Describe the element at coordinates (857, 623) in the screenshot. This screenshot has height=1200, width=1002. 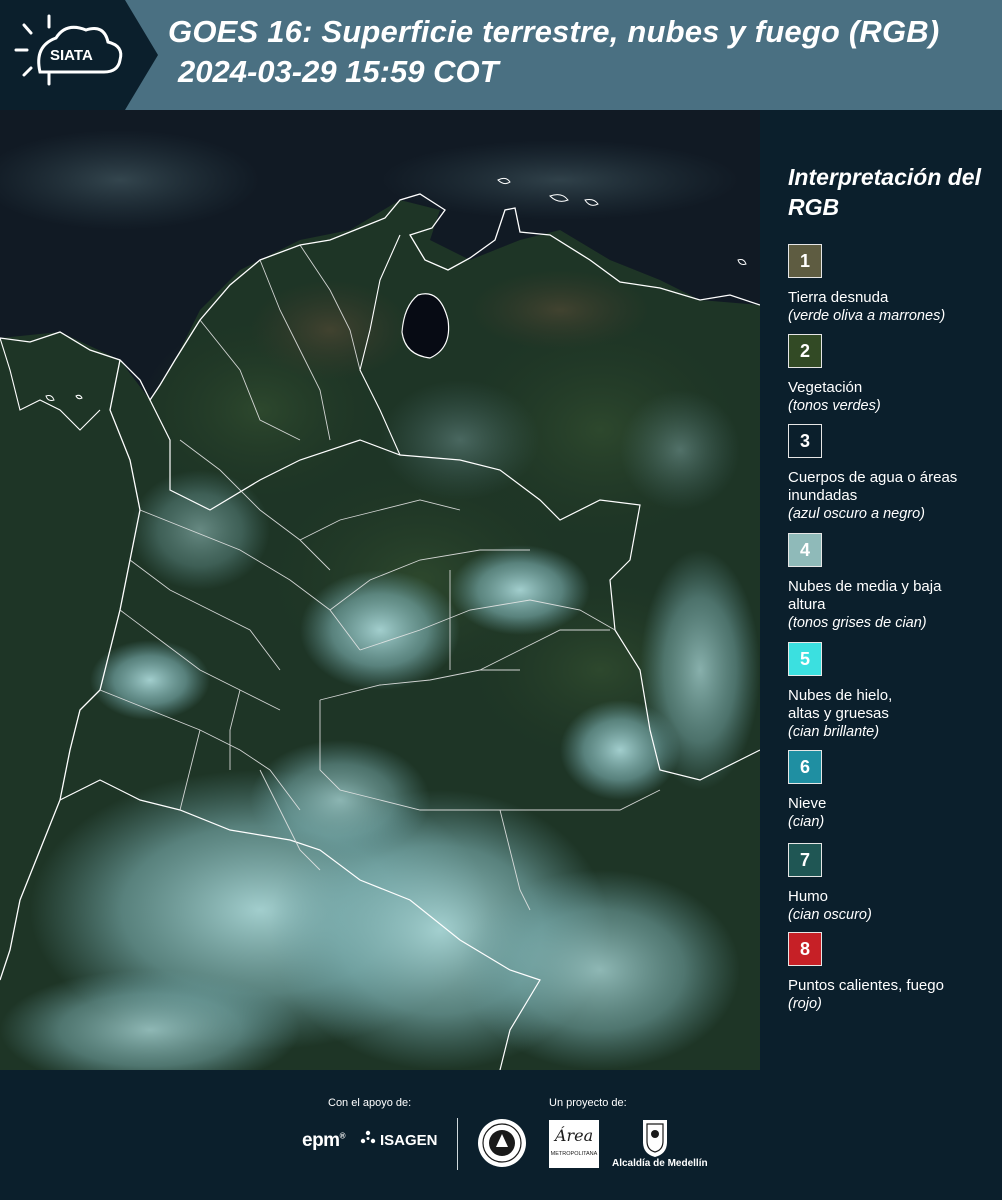
I see `legend-item-desc: (tonos grises de cian)` at that location.